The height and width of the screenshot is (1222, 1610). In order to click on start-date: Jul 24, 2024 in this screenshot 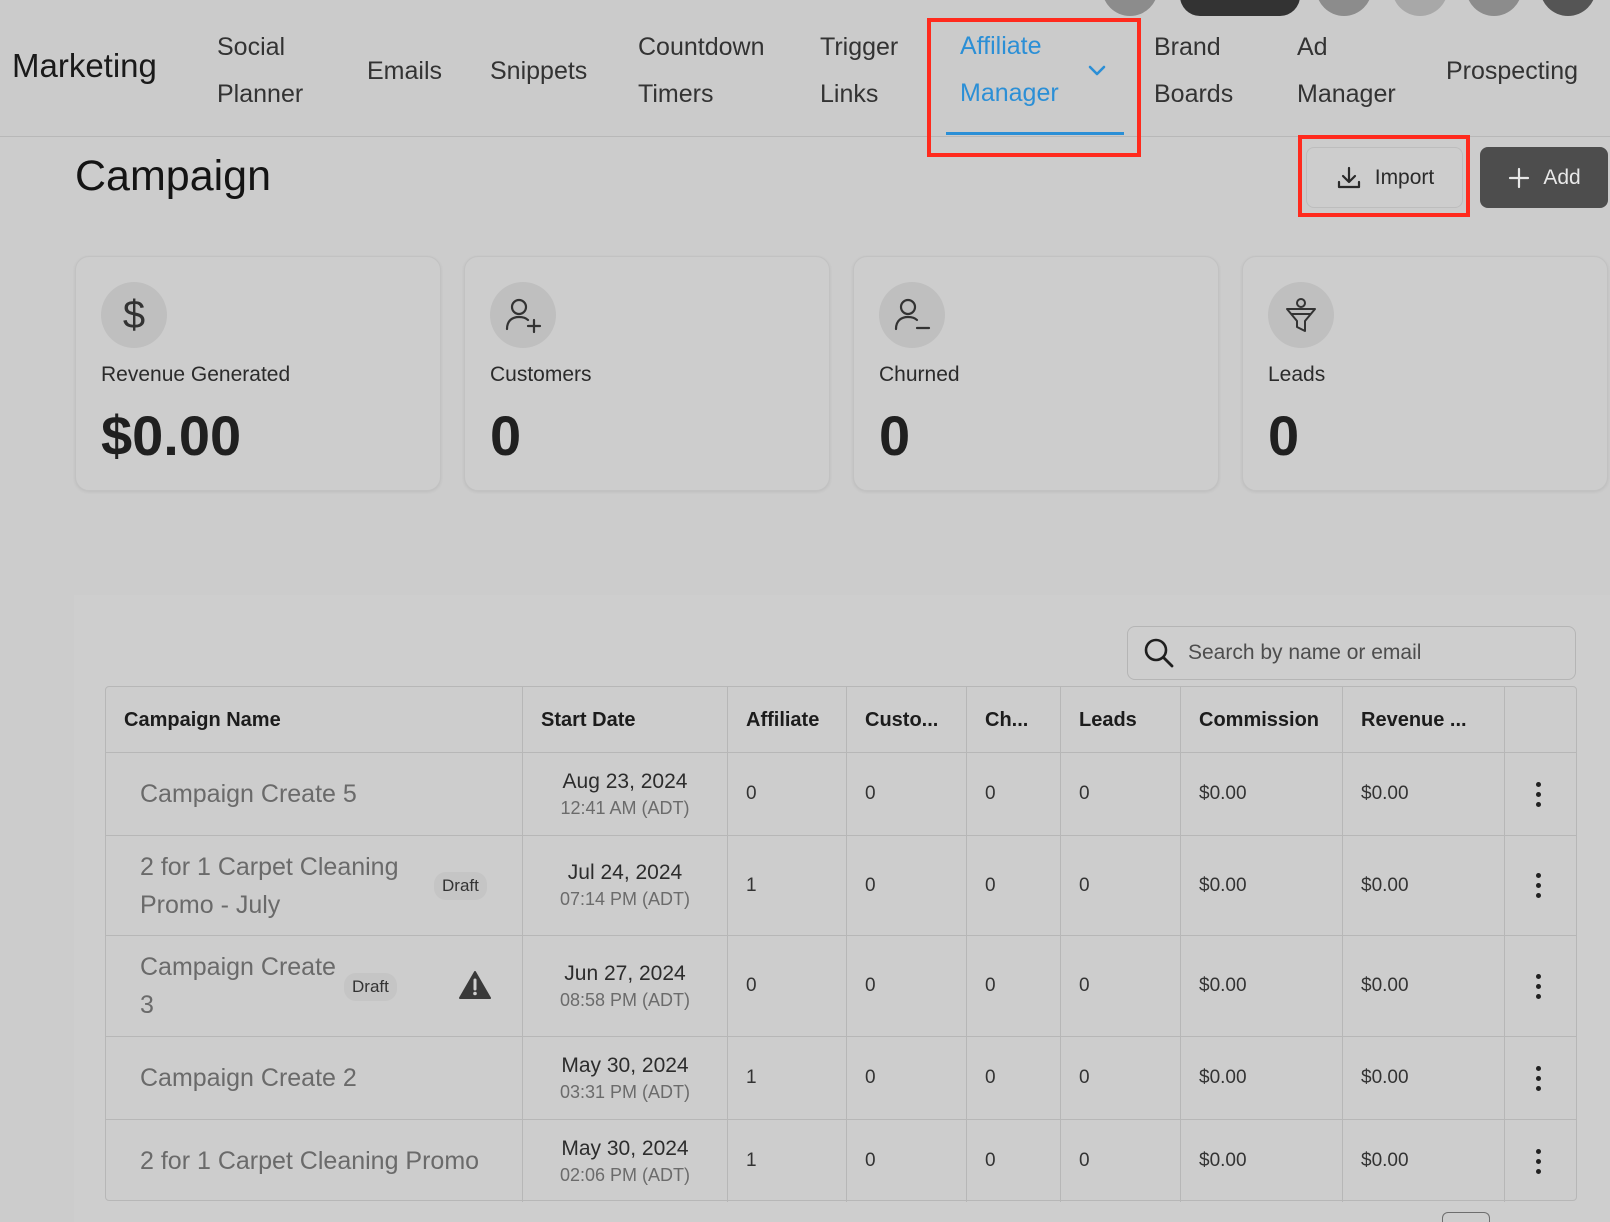, I will do `click(625, 872)`.